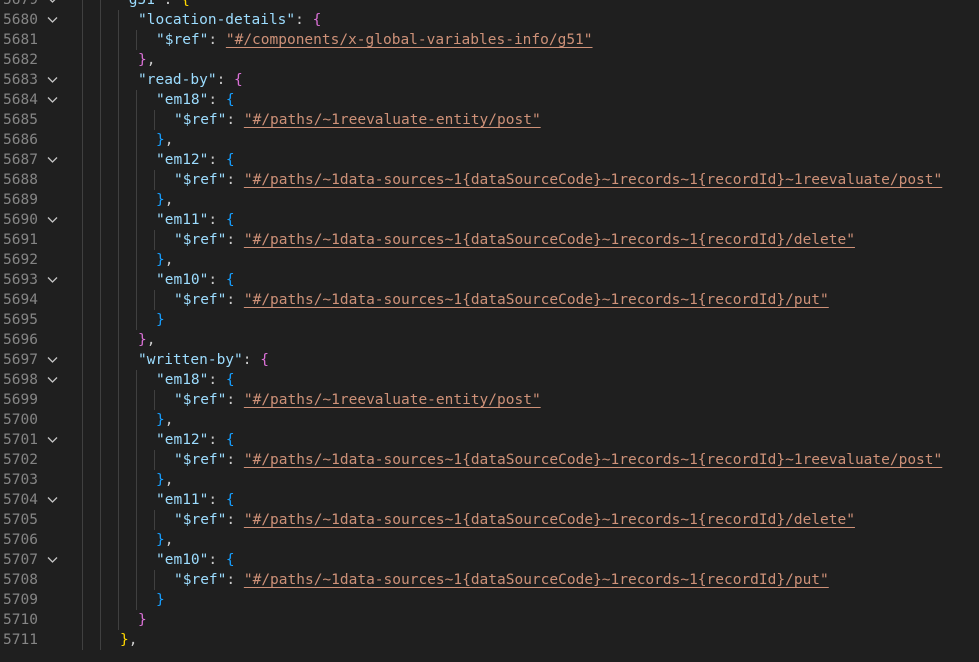 This screenshot has width=979, height=662. What do you see at coordinates (489, 100) in the screenshot?
I see `code-line: 5684 "em18": {` at bounding box center [489, 100].